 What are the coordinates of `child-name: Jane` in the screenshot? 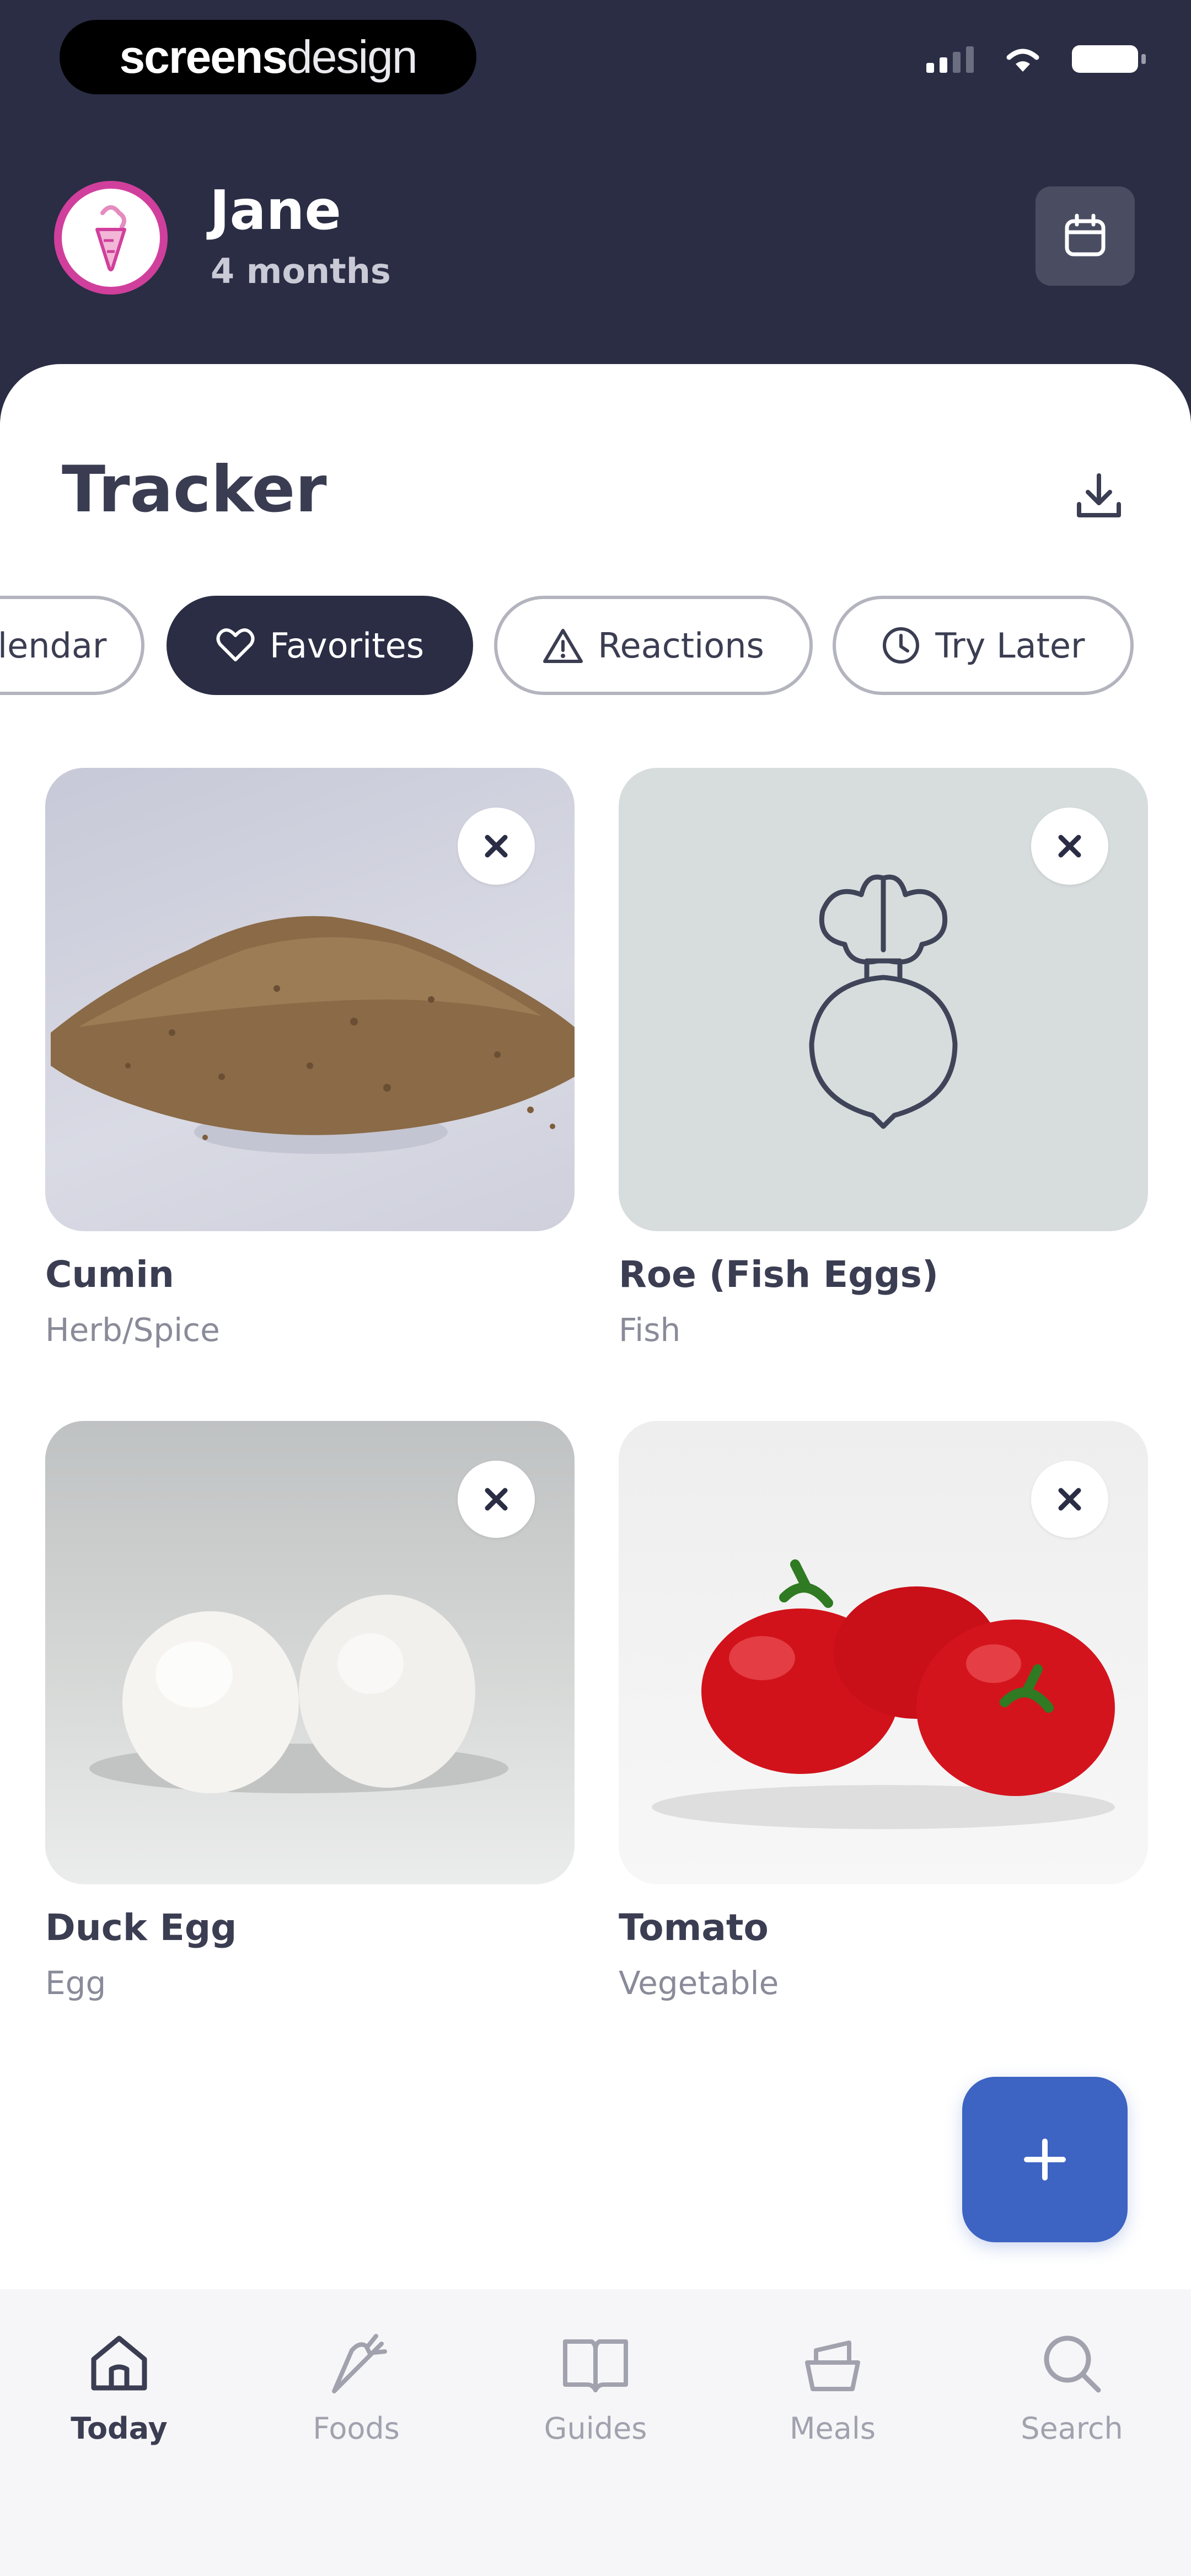 It's located at (275, 210).